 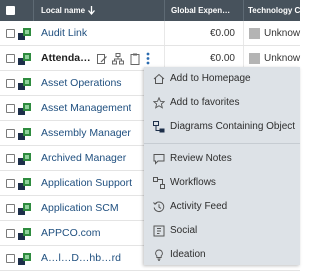 What do you see at coordinates (118, 59) in the screenshot?
I see `hierarchy-icon` at bounding box center [118, 59].